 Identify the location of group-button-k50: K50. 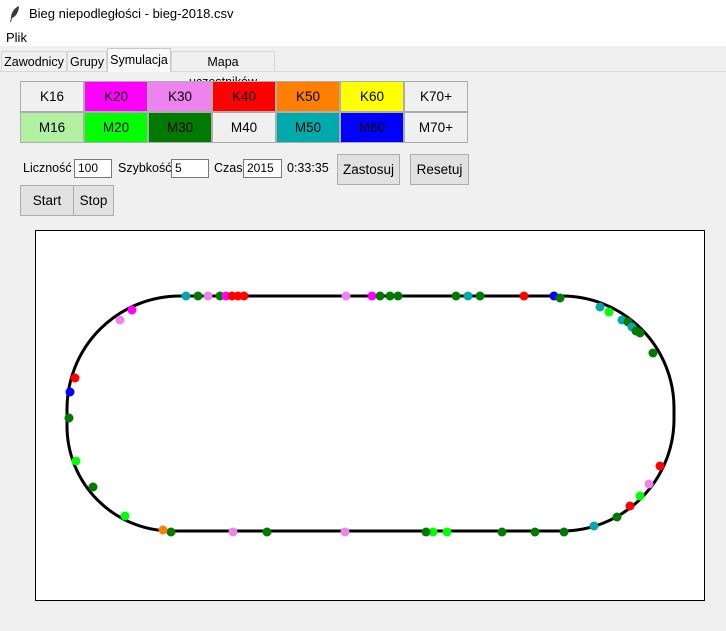
(308, 96).